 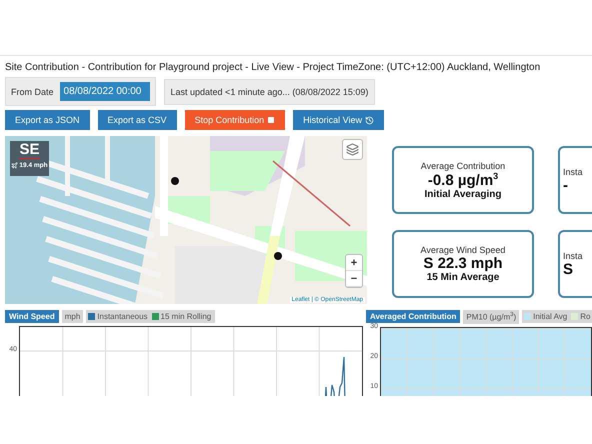 What do you see at coordinates (73, 316) in the screenshot?
I see `unit-label: mph` at bounding box center [73, 316].